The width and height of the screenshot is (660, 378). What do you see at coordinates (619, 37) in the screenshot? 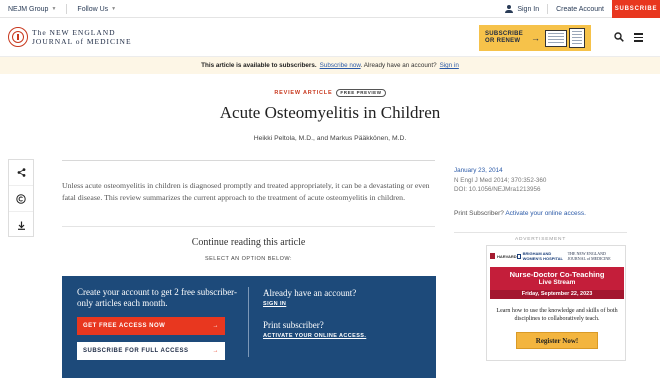
I see `search-icon` at bounding box center [619, 37].